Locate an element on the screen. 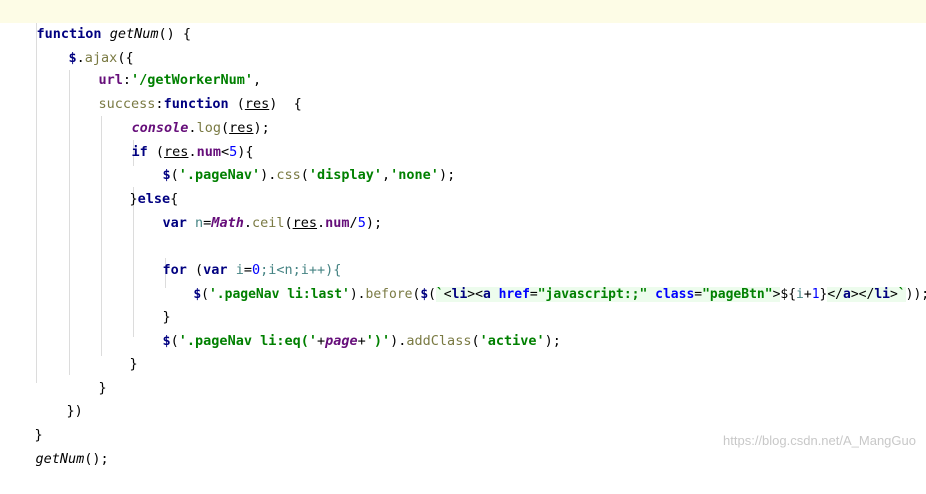 This screenshot has width=926, height=494. punct: (); is located at coordinates (96, 459).